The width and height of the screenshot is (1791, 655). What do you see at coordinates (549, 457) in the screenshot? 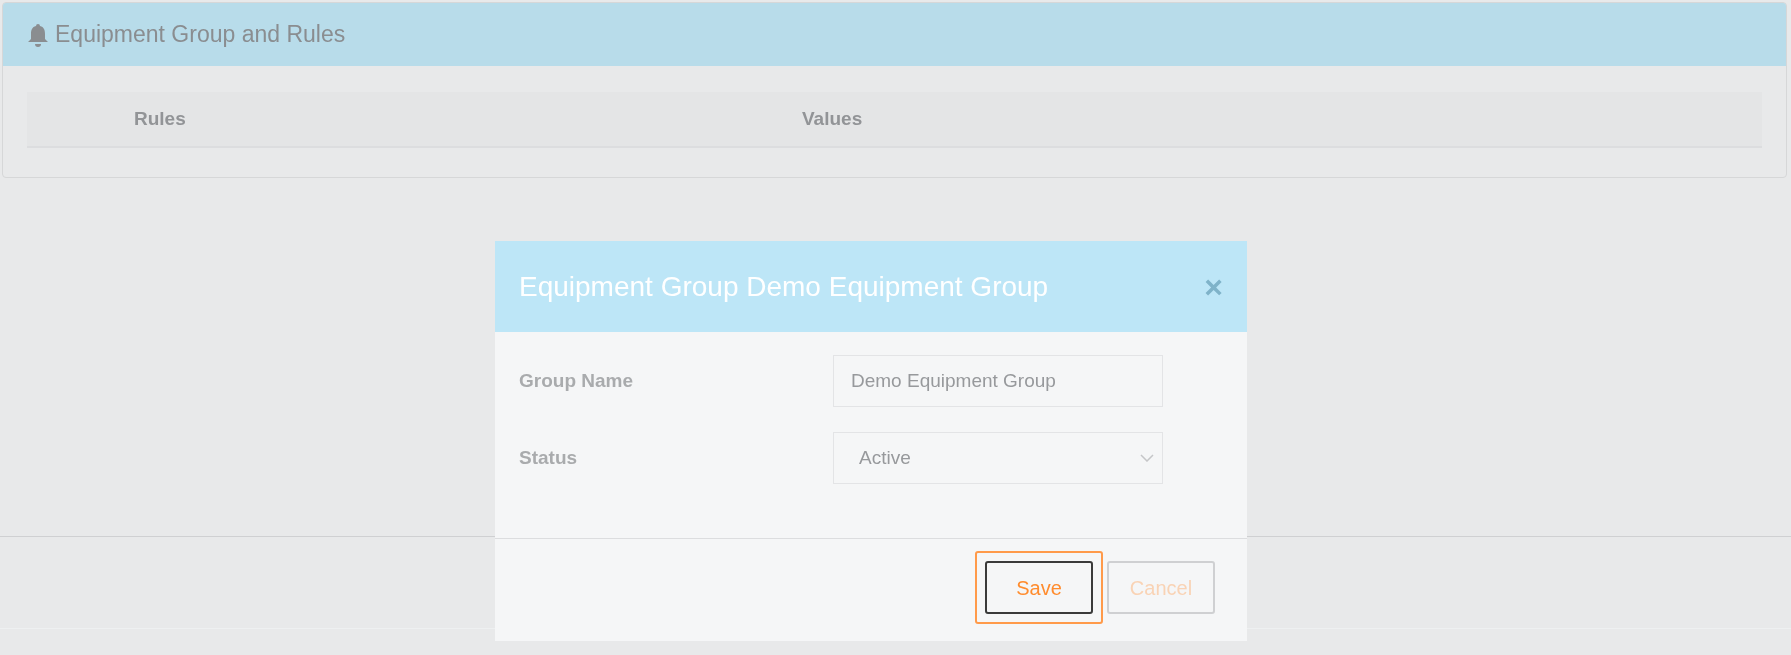
I see `field-label: Status` at bounding box center [549, 457].